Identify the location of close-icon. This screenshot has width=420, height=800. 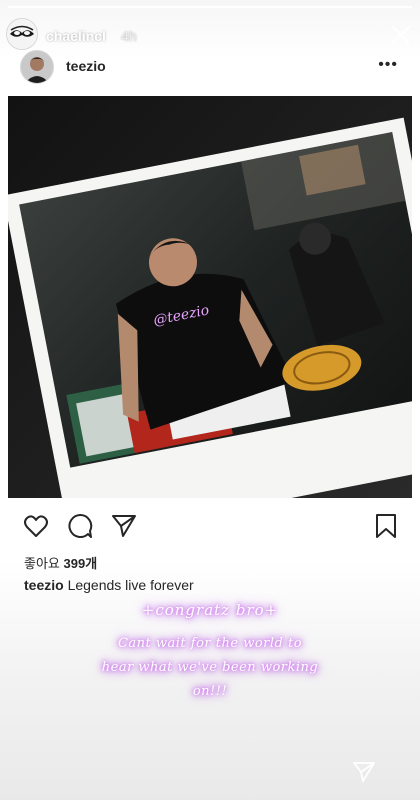
(401, 35).